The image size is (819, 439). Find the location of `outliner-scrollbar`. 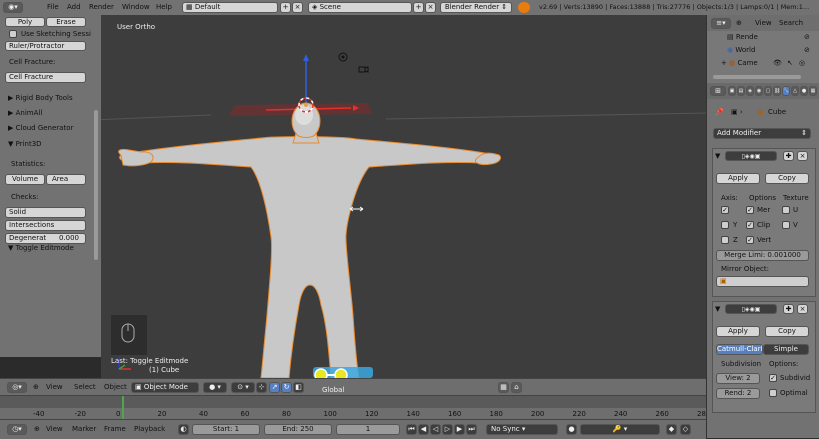

outliner-scrollbar is located at coordinates (757, 77).